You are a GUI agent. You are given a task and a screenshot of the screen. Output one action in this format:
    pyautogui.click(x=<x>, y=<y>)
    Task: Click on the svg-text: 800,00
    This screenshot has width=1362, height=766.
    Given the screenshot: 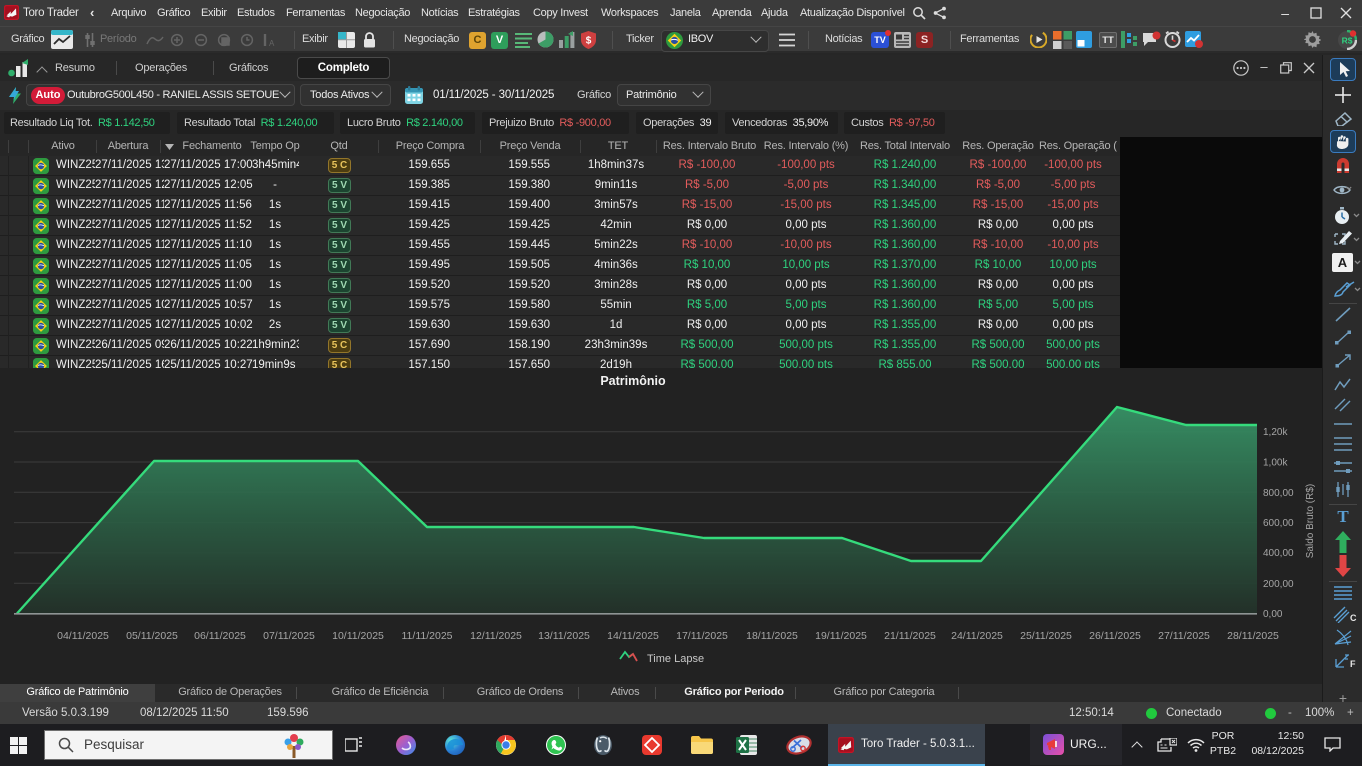 What is the action you would take?
    pyautogui.click(x=1278, y=493)
    